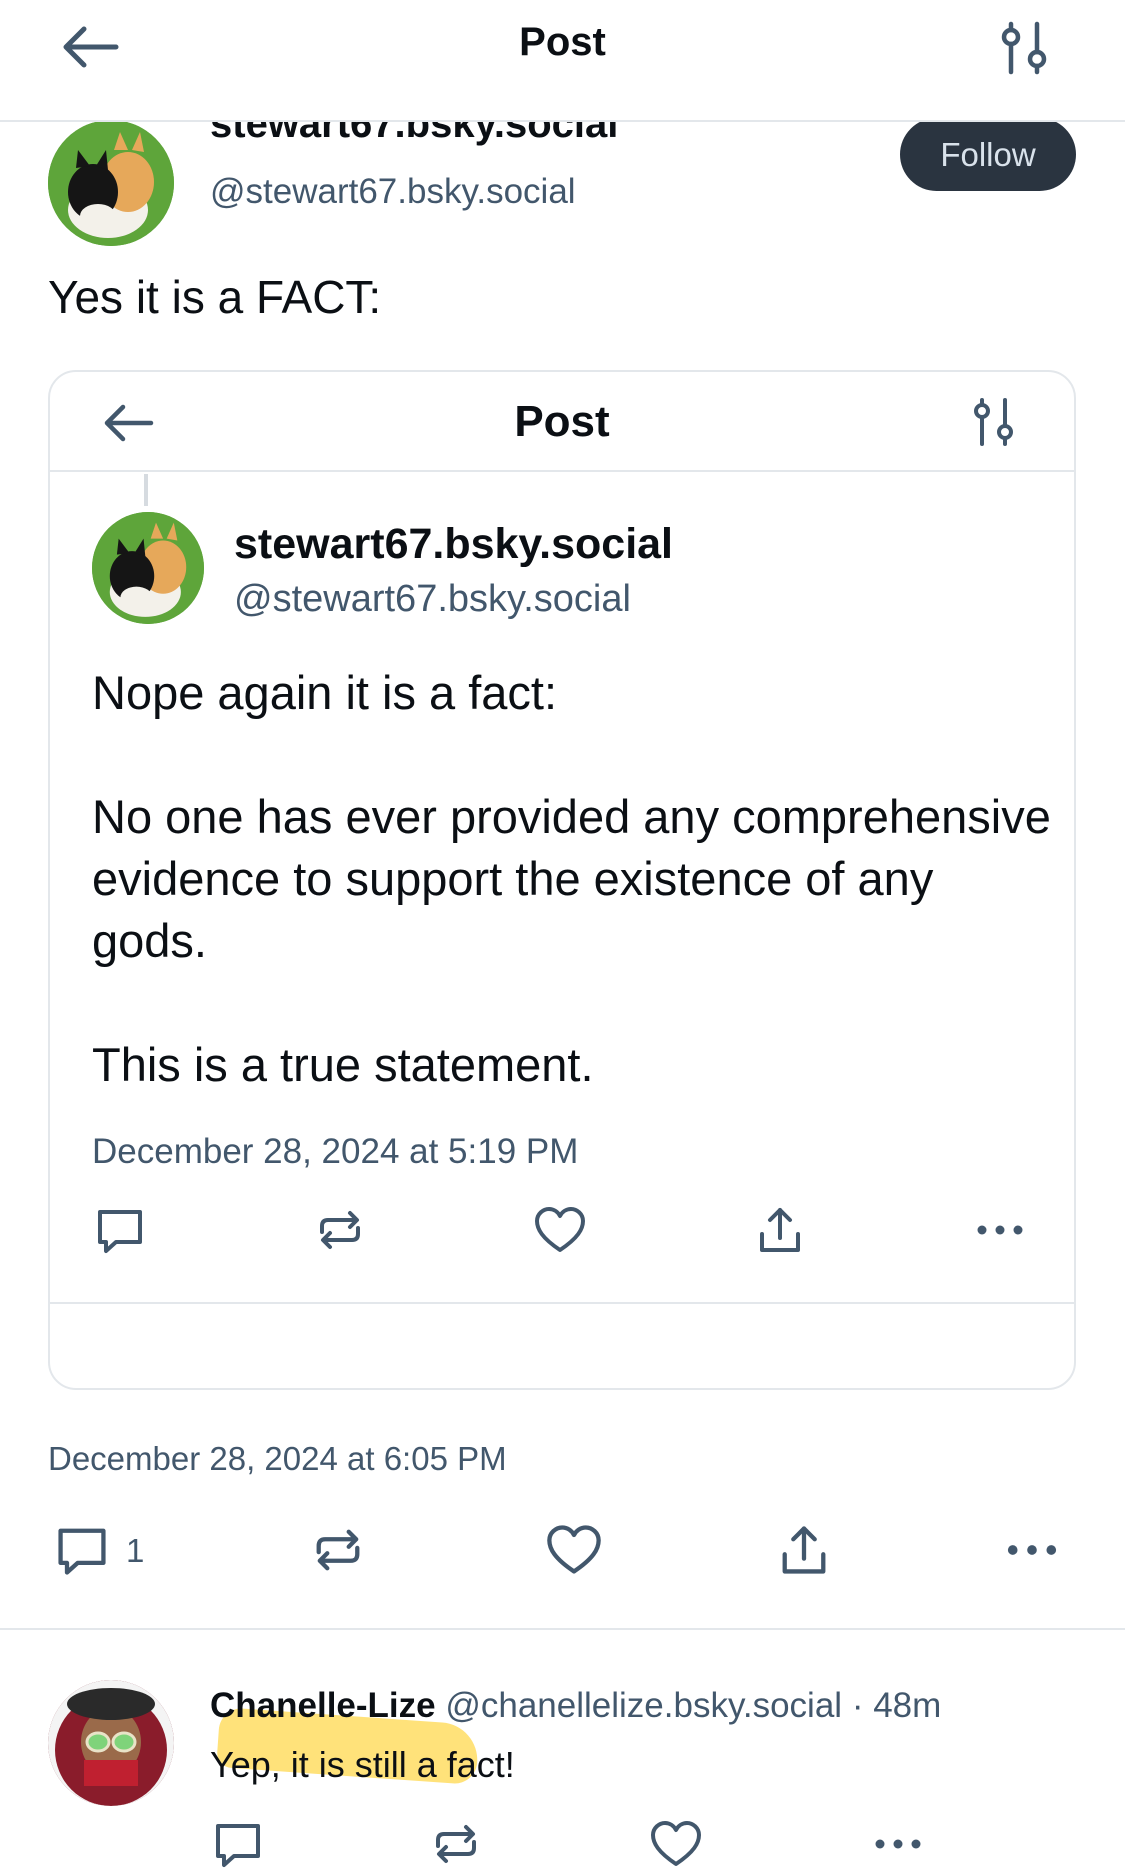 The width and height of the screenshot is (1125, 1872). I want to click on post-timestamp: December 28, 2024 at 6:05 PM, so click(277, 1458).